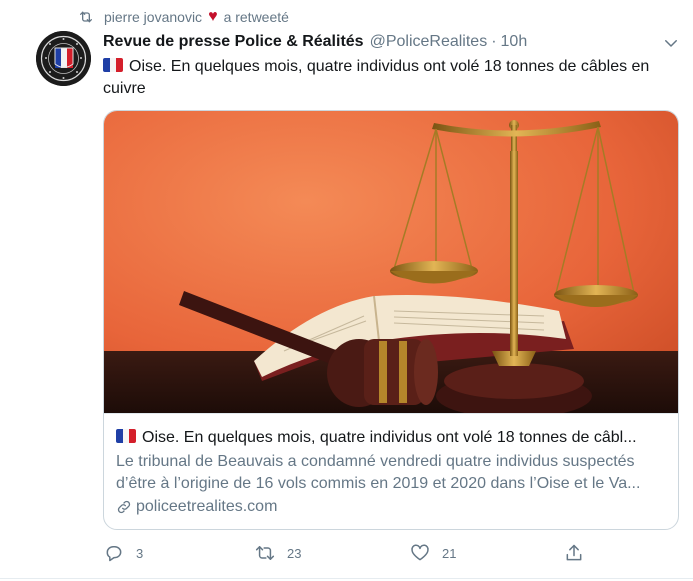 The height and width of the screenshot is (581, 693). What do you see at coordinates (392, 507) in the screenshot?
I see `card-domain: policeetrealites.com` at bounding box center [392, 507].